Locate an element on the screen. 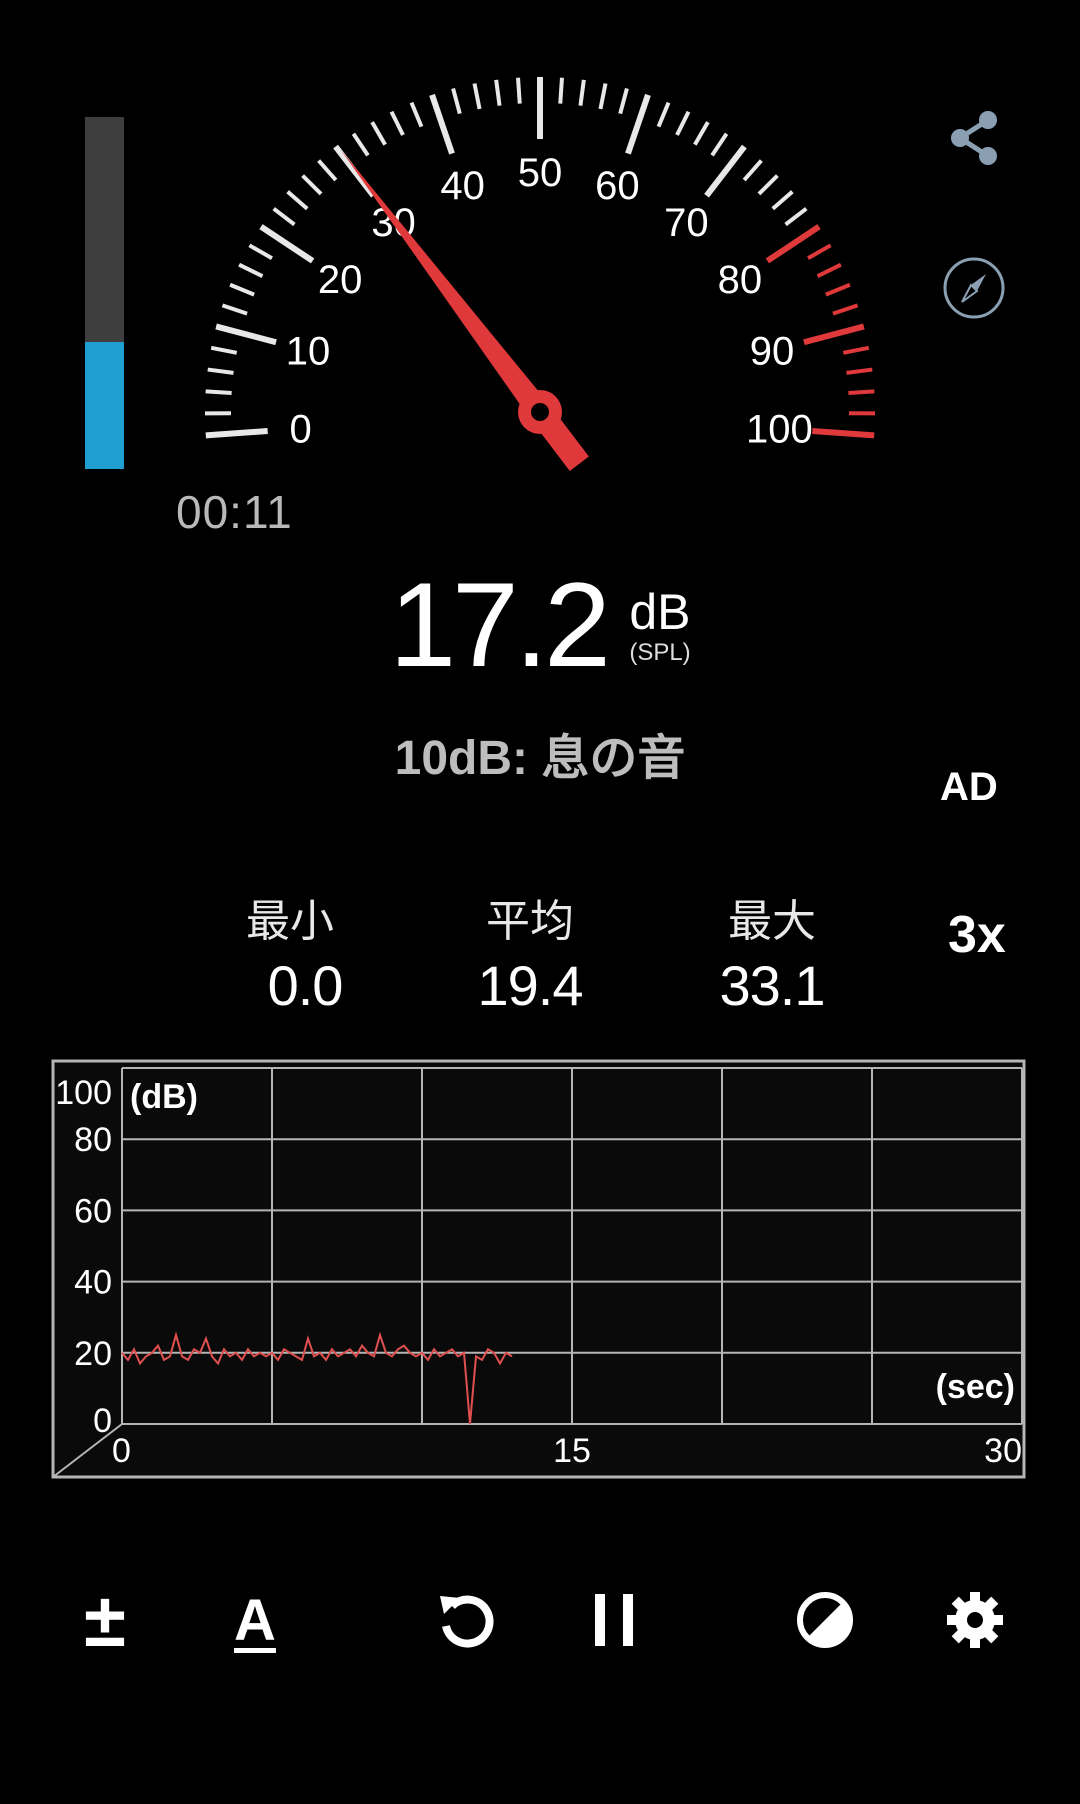 The image size is (1080, 1804). chart-x-tick-label: 0 is located at coordinates (121, 1451).